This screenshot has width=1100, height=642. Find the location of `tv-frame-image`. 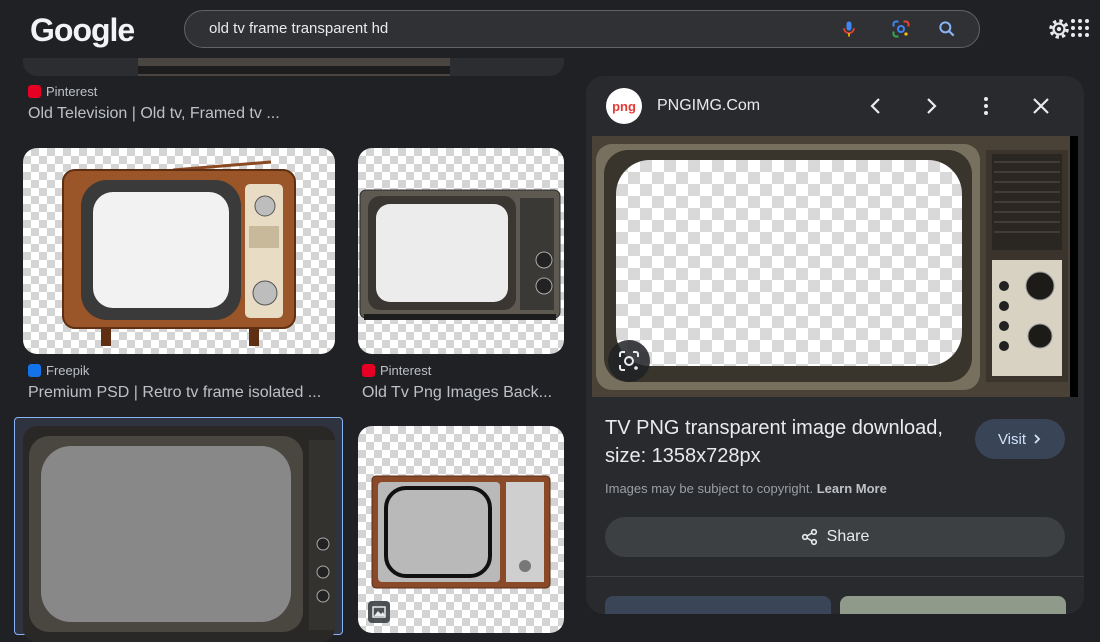

tv-frame-image is located at coordinates (179, 534).